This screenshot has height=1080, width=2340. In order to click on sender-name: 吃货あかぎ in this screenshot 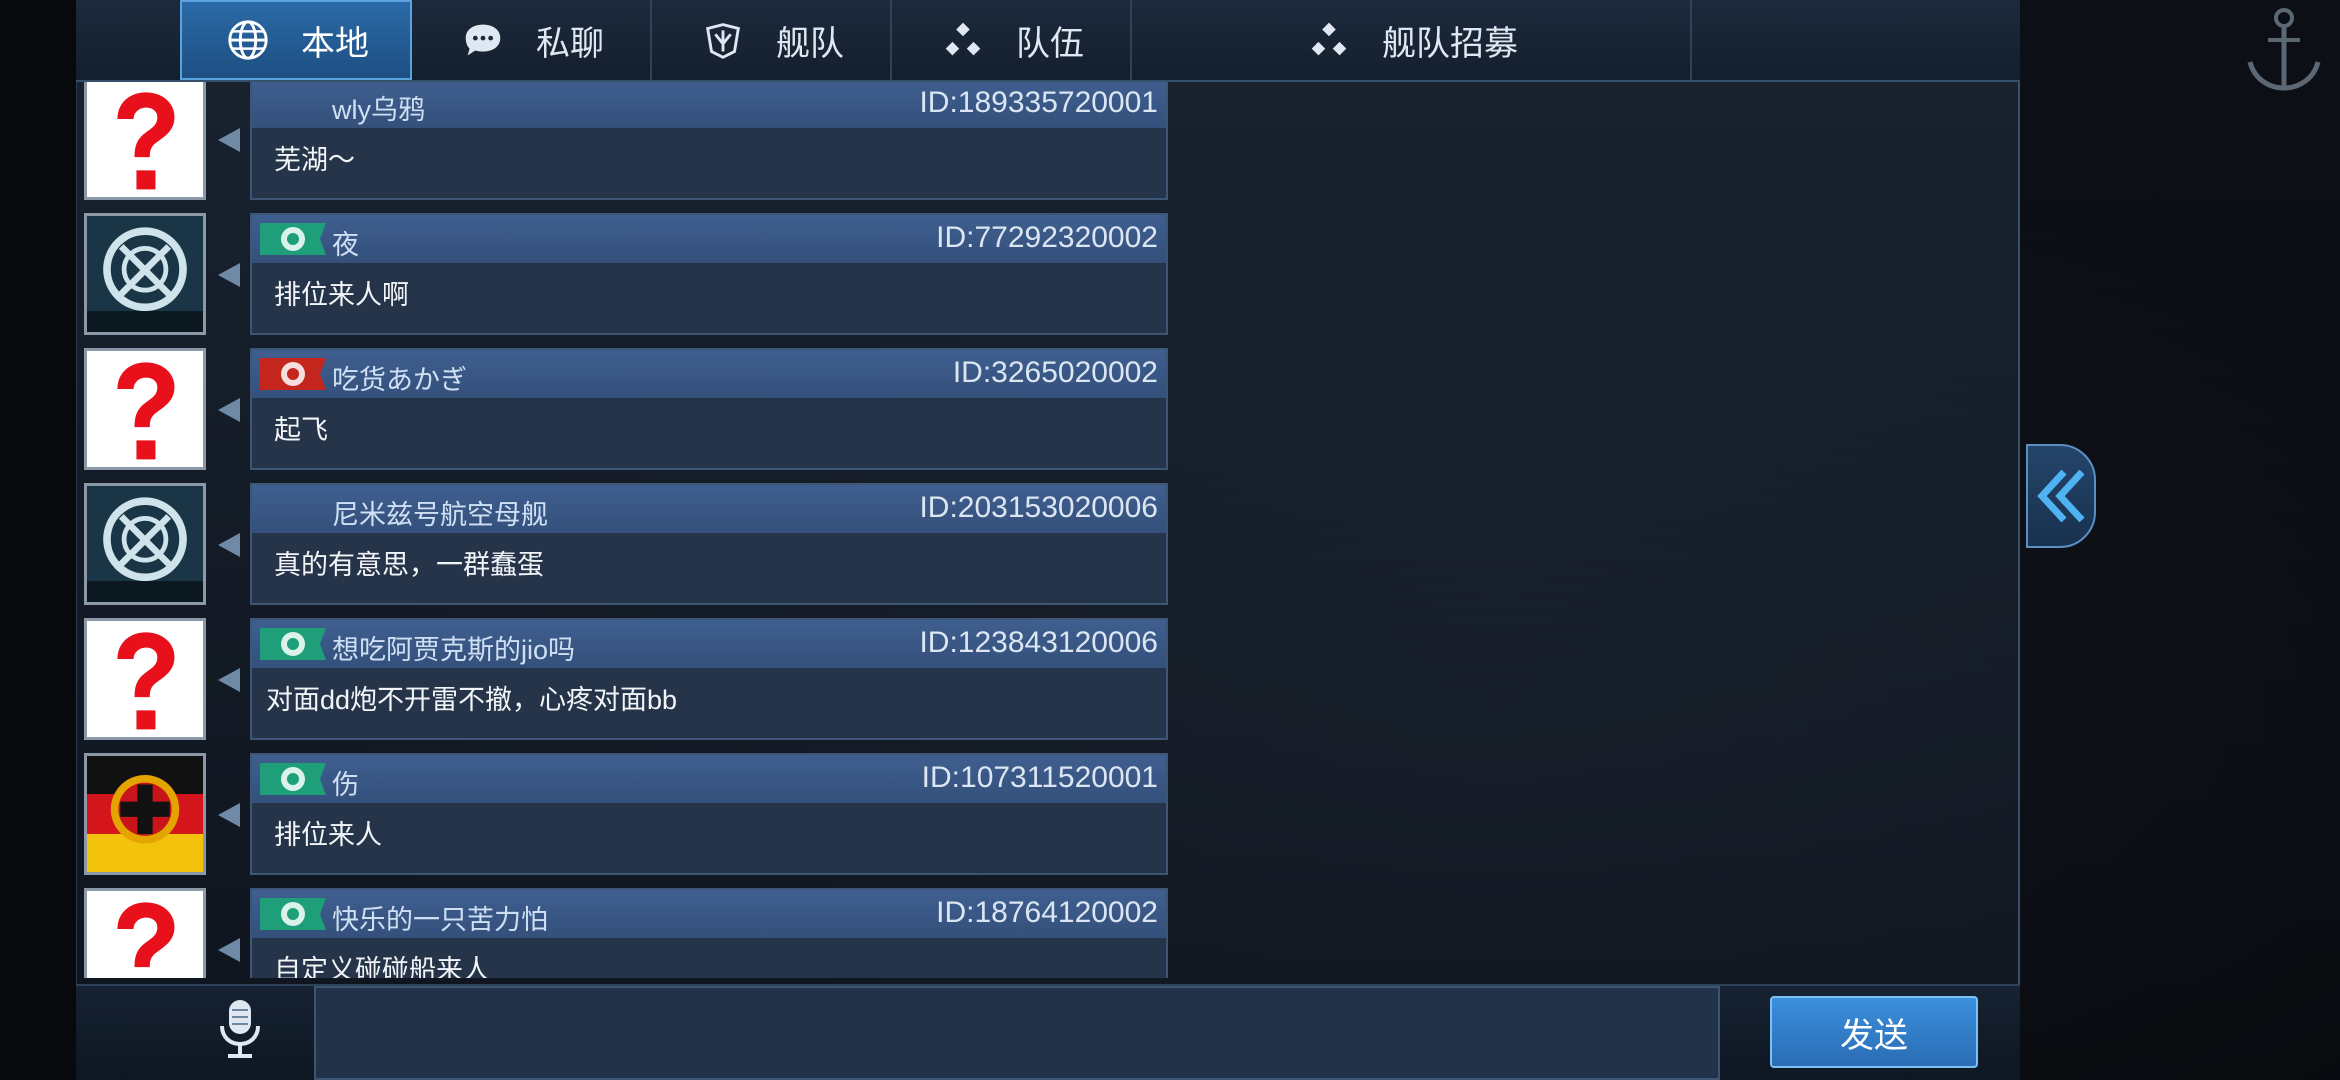, I will do `click(399, 377)`.